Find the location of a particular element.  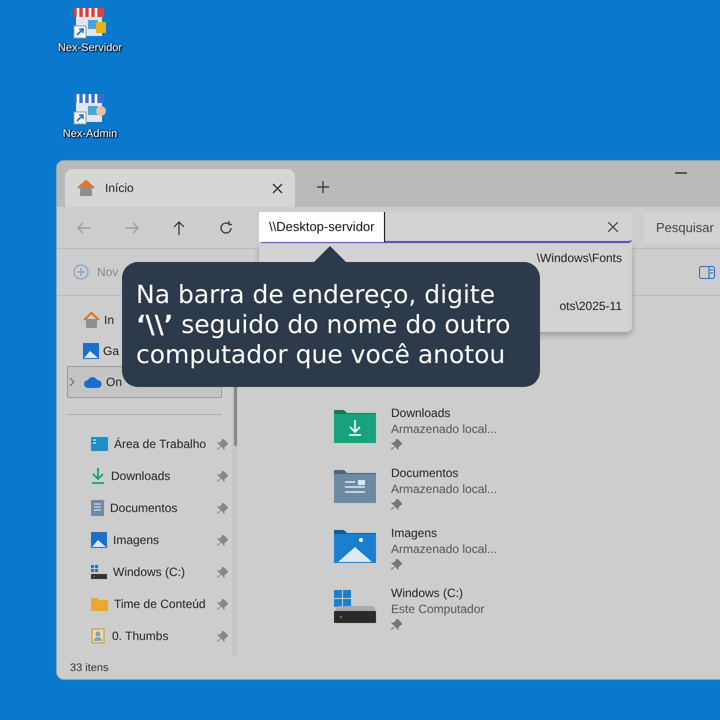

item-detail: Este Computador is located at coordinates (437, 609).